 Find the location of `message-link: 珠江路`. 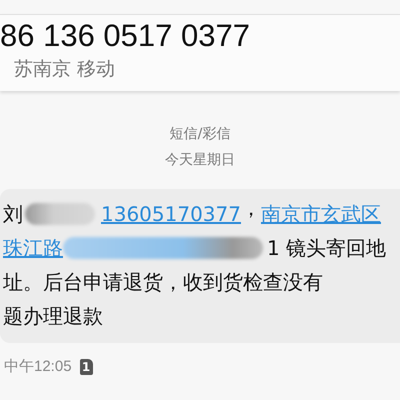

message-link: 珠江路 is located at coordinates (33, 248).